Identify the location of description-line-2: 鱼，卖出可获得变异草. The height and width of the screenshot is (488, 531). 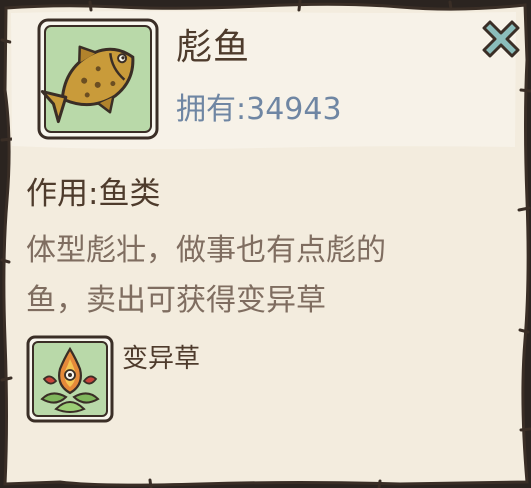
(176, 300).